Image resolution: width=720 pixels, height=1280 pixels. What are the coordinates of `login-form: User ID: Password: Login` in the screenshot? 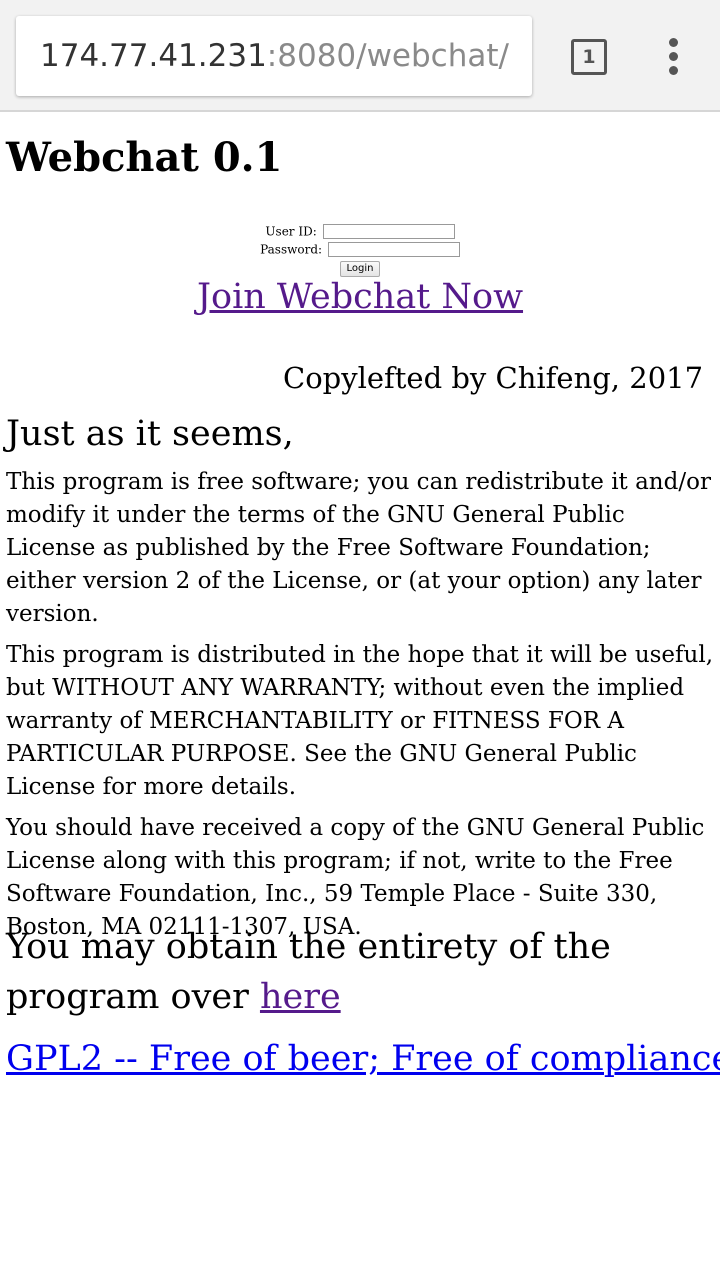 It's located at (360, 249).